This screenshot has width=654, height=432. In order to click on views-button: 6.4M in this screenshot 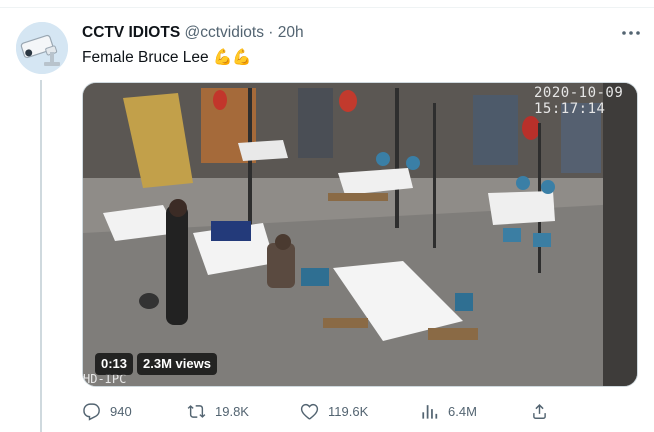, I will do `click(448, 411)`.